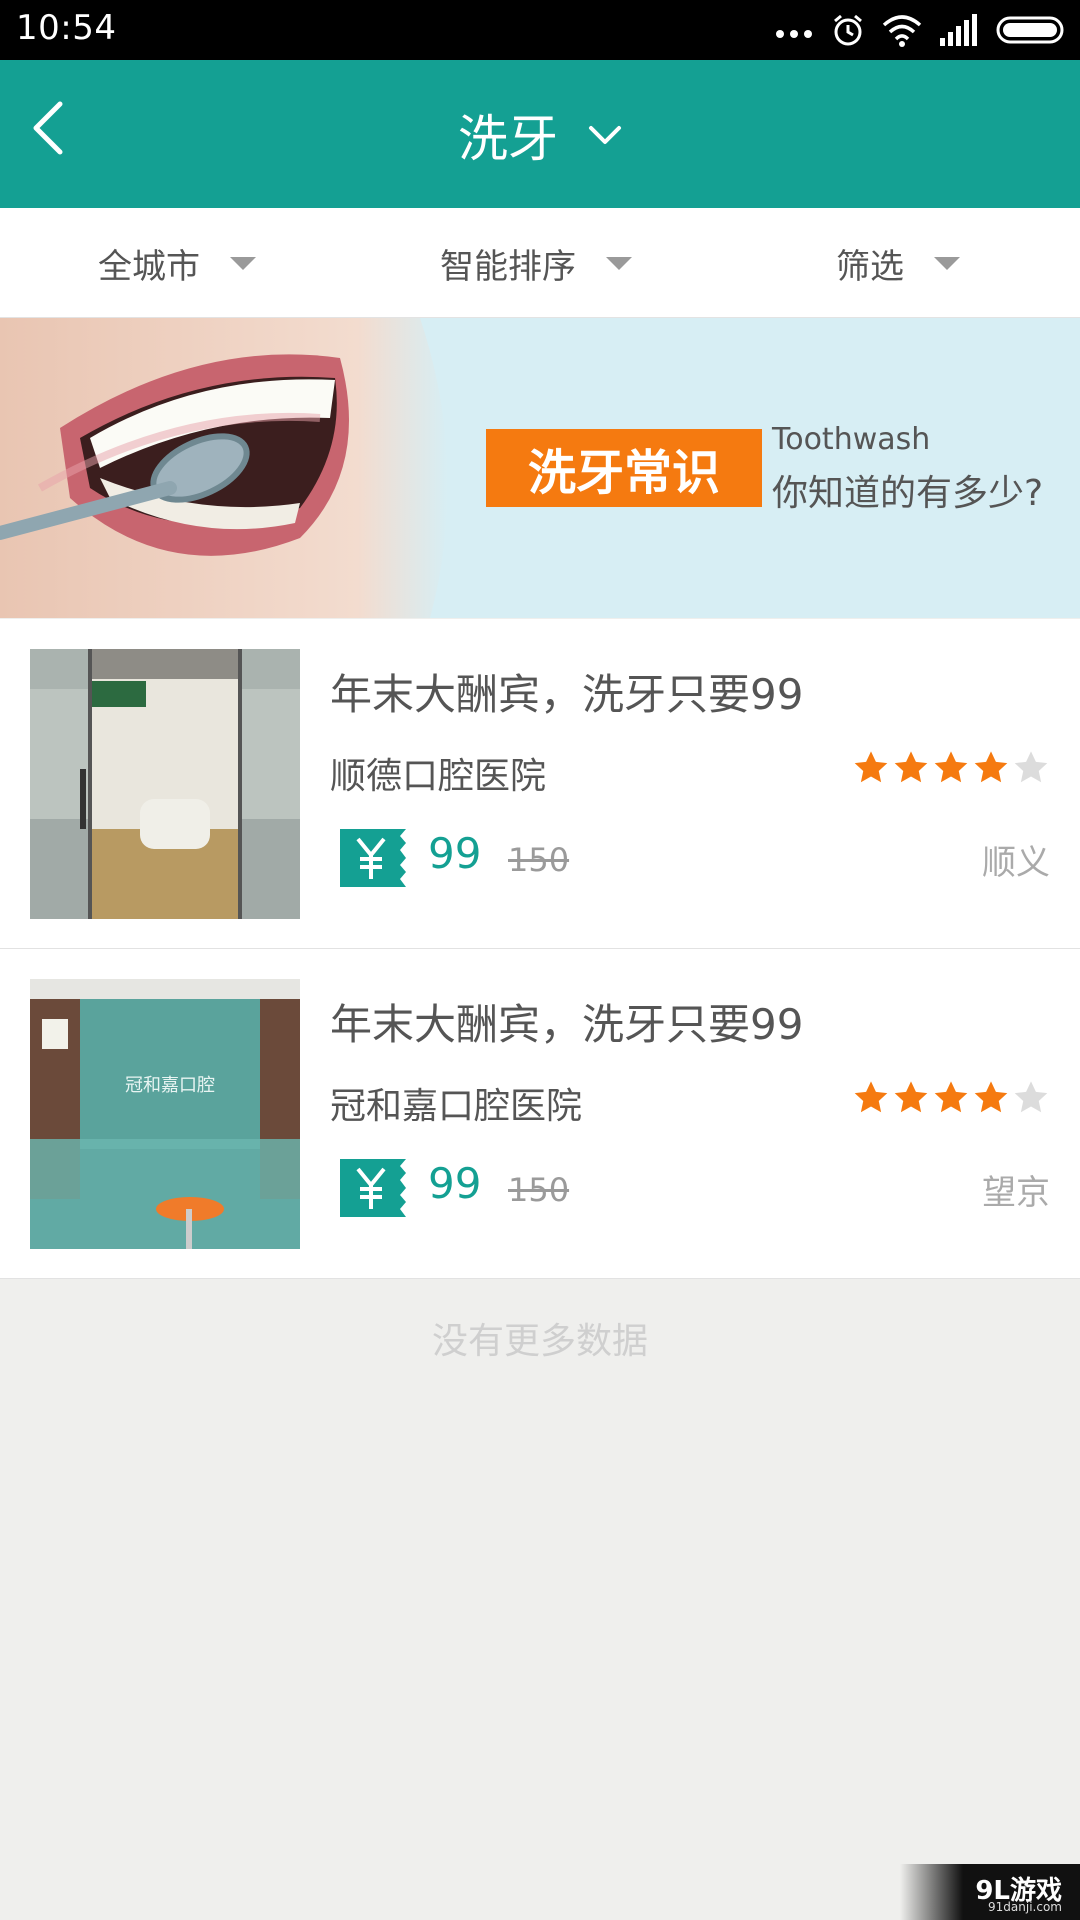  Describe the element at coordinates (170, 1085) in the screenshot. I see `svg-text: 冠和嘉口腔` at that location.